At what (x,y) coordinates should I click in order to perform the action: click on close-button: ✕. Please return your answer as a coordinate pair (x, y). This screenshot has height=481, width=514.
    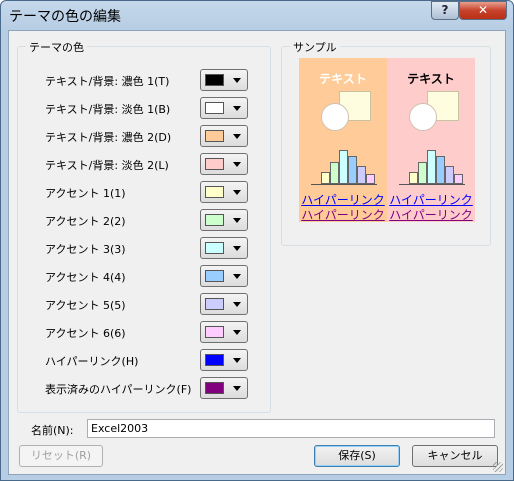
    Looking at the image, I should click on (483, 10).